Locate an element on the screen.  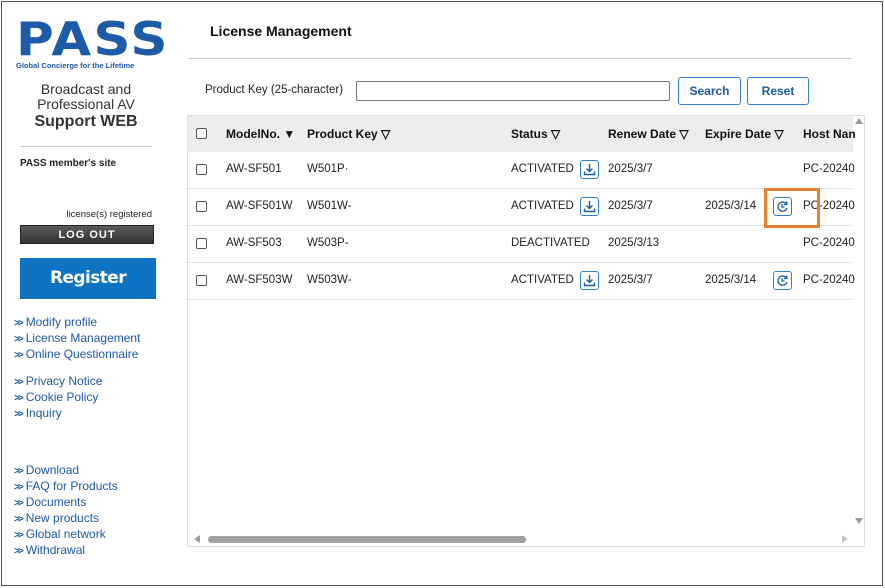
scroll-down-arrow-icon is located at coordinates (859, 521).